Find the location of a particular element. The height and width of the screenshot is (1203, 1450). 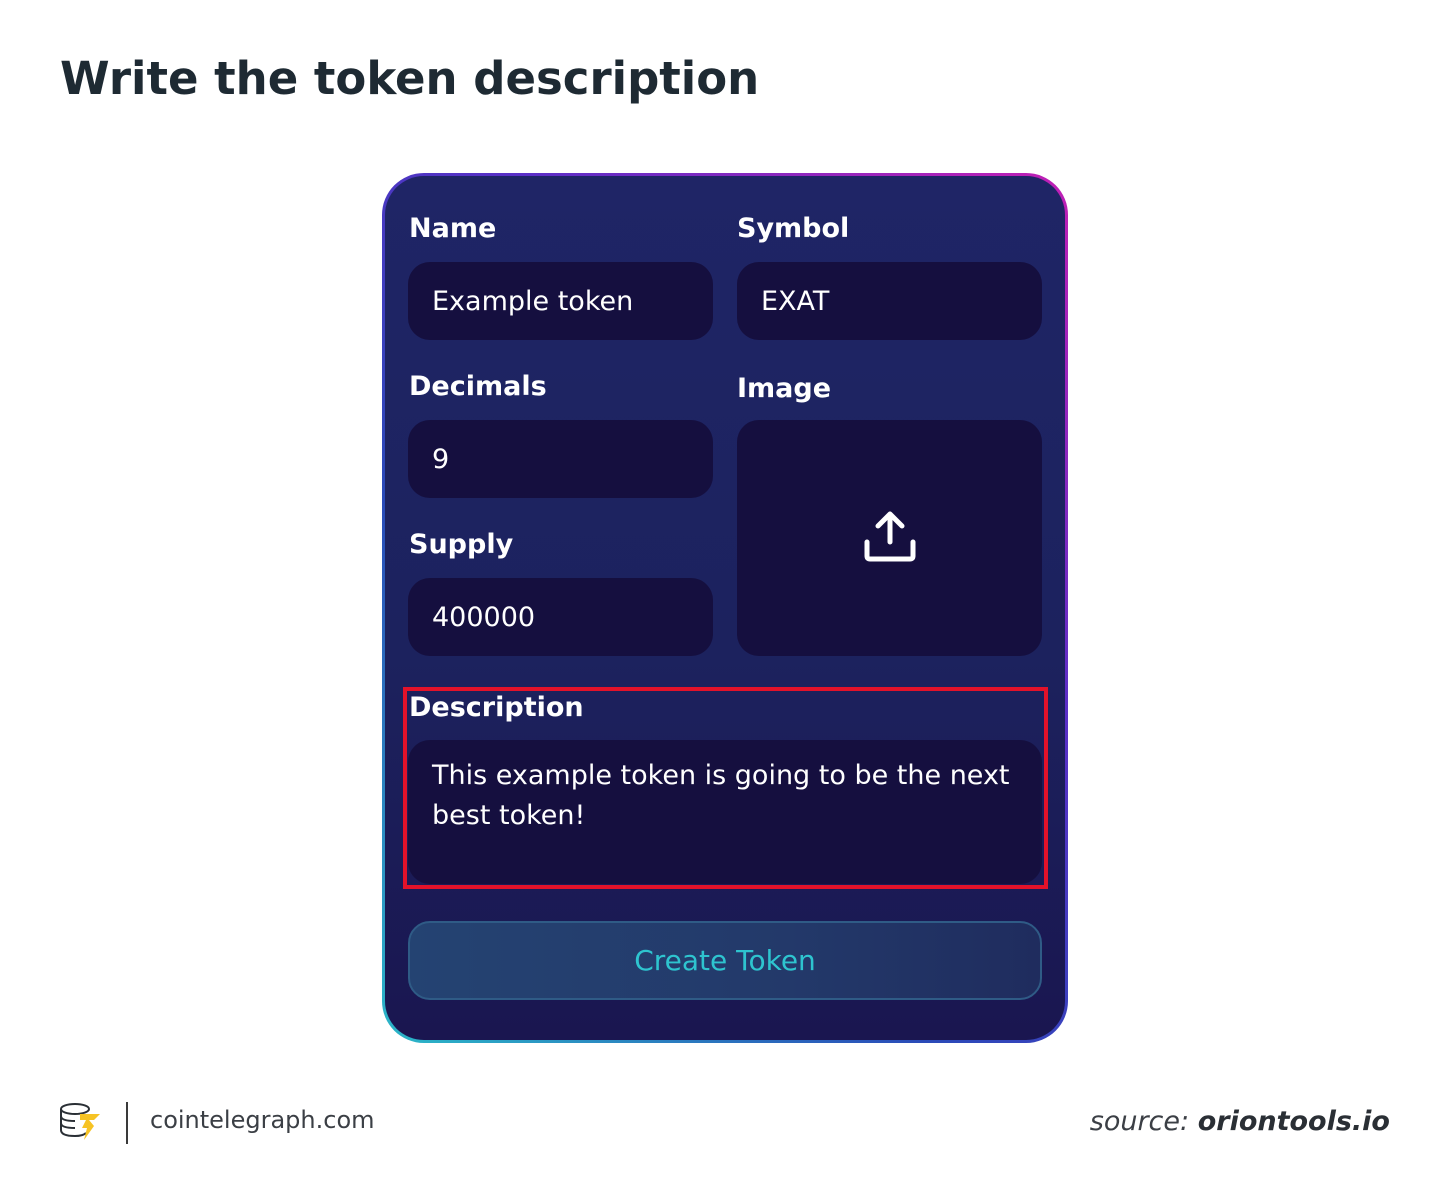

description-label: Description is located at coordinates (496, 707).